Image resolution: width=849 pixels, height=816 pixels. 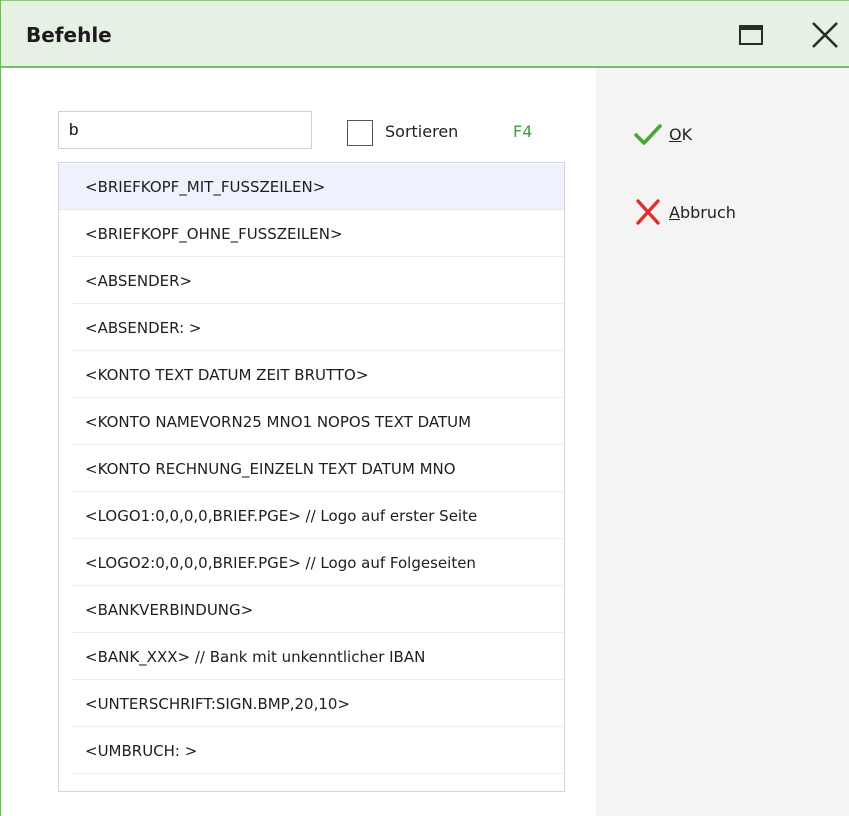 What do you see at coordinates (317, 751) in the screenshot?
I see `command-list-item: <UMBRUCH: >` at bounding box center [317, 751].